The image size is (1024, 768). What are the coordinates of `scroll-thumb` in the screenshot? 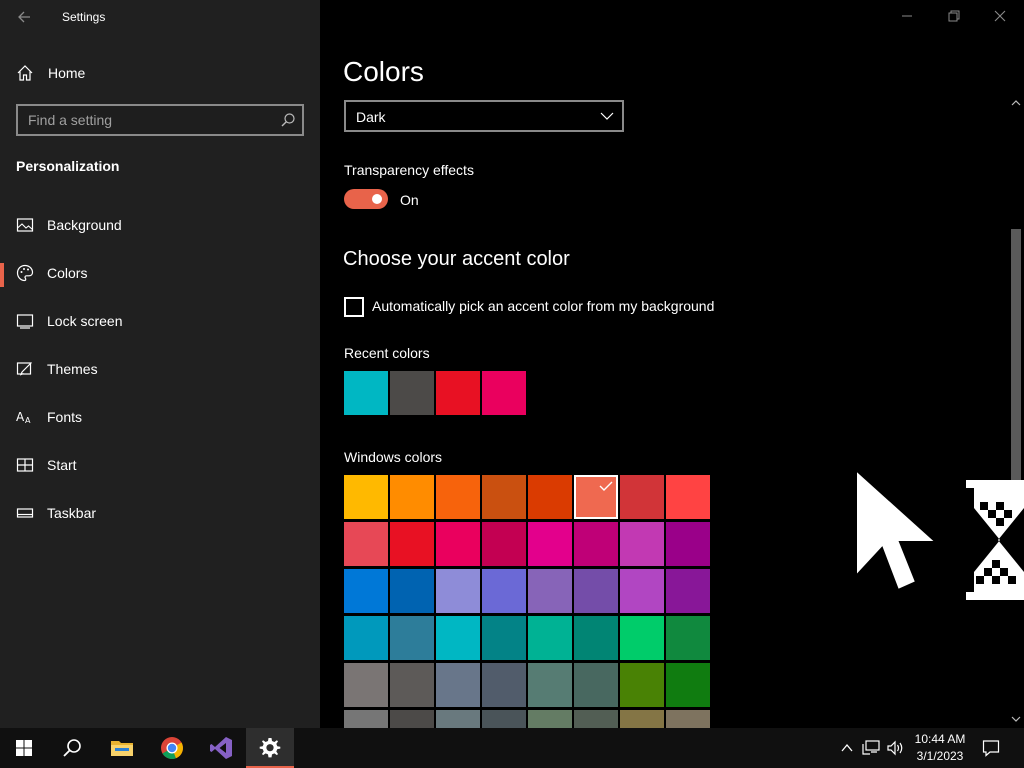 It's located at (1016, 364).